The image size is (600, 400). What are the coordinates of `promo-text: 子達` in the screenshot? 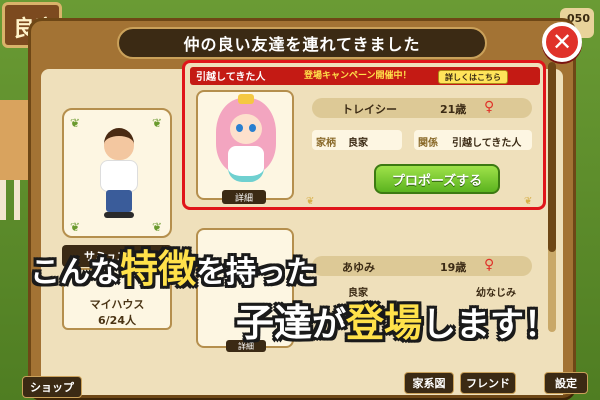 It's located at (274, 323).